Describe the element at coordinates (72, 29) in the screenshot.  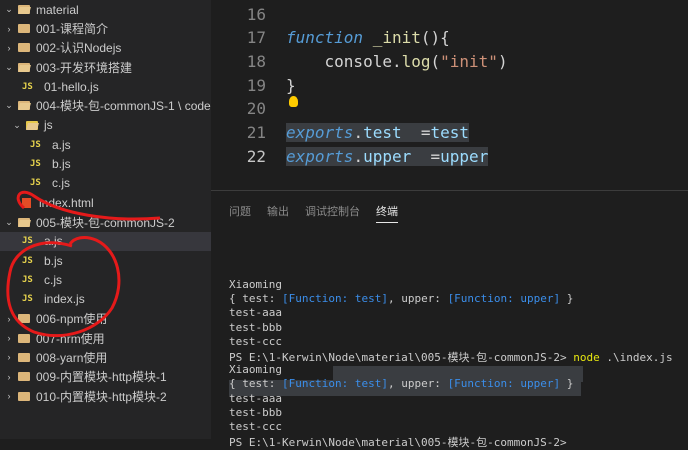
I see `tree-item-label: 001-课程简介` at that location.